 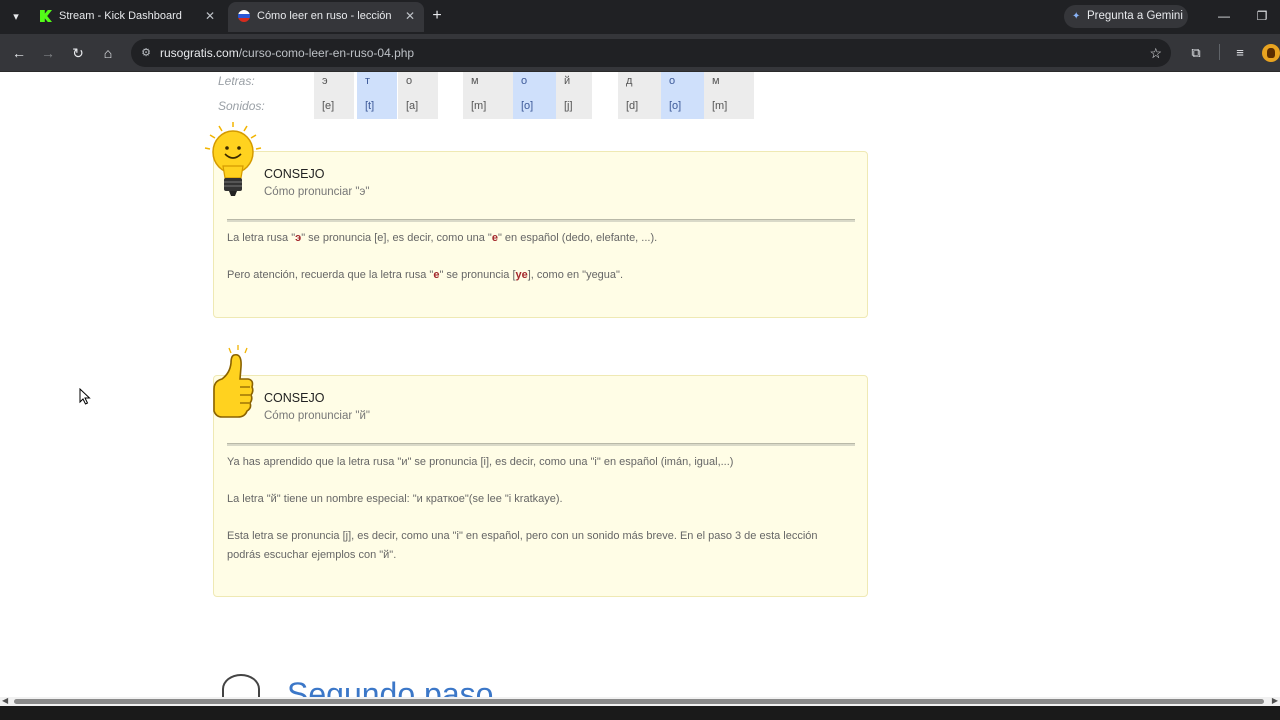 What do you see at coordinates (120, 16) in the screenshot?
I see `tab-title: Stream - Kick Dashboard` at bounding box center [120, 16].